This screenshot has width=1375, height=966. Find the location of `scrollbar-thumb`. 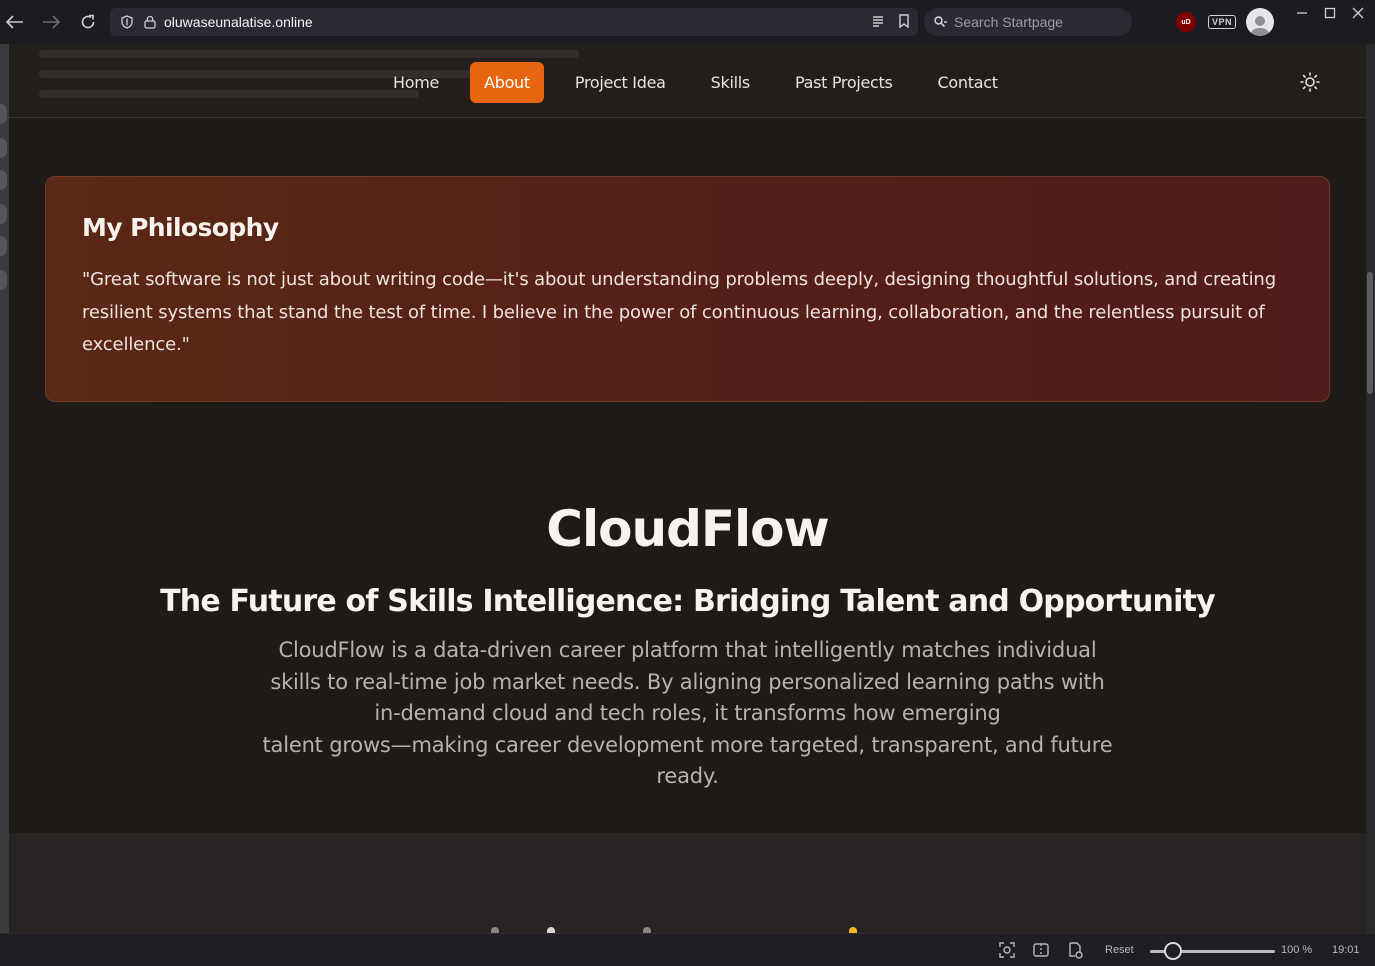

scrollbar-thumb is located at coordinates (1370, 333).